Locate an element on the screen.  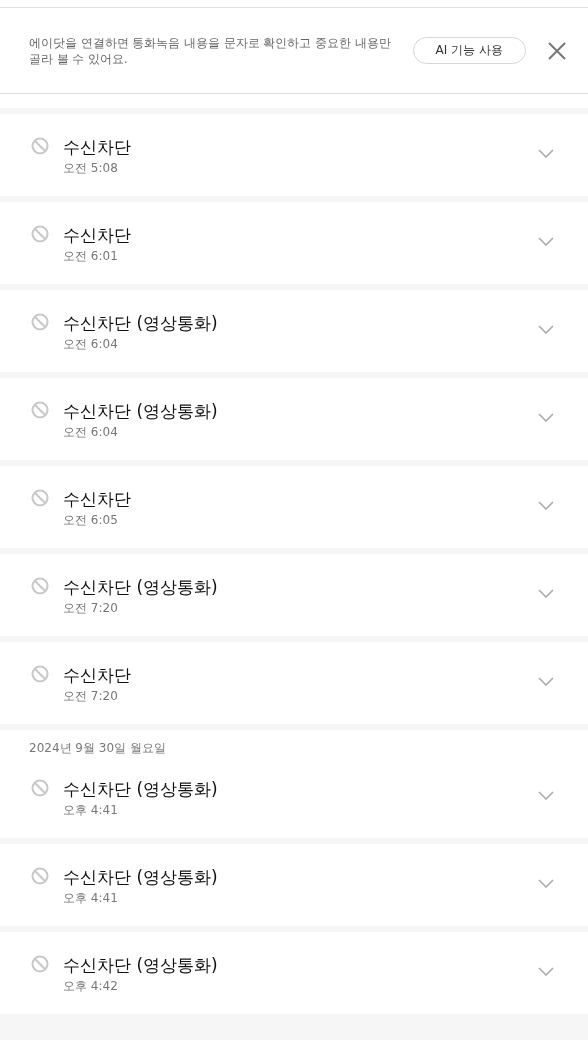
call-time: 오전 5:08 is located at coordinates (90, 168).